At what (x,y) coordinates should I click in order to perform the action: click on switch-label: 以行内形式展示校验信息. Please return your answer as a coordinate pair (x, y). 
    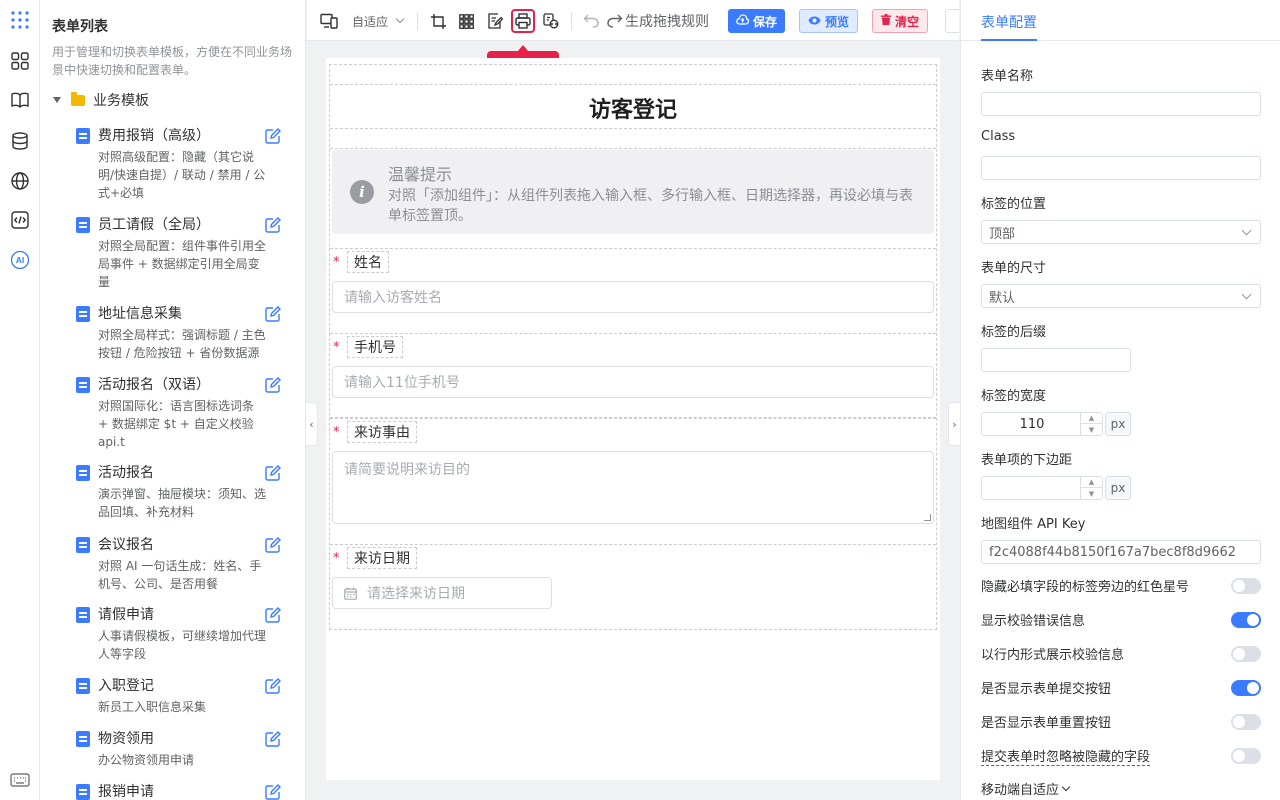
    Looking at the image, I should click on (1053, 655).